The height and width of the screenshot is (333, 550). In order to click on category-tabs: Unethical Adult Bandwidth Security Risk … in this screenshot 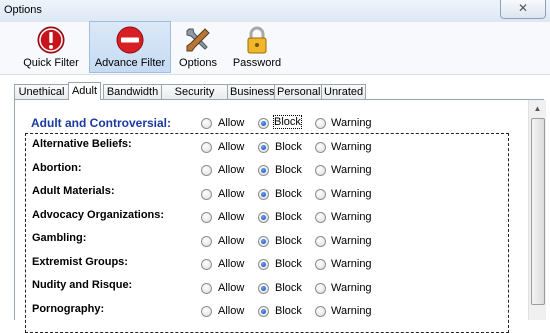, I will do `click(264, 97)`.